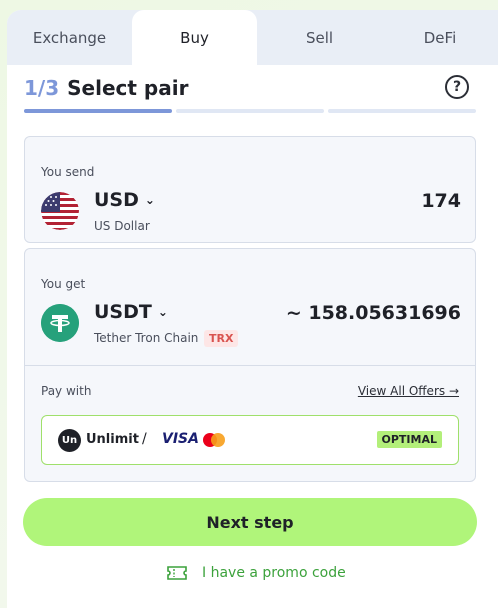  Describe the element at coordinates (214, 440) in the screenshot. I see `mastercard-icon` at that location.